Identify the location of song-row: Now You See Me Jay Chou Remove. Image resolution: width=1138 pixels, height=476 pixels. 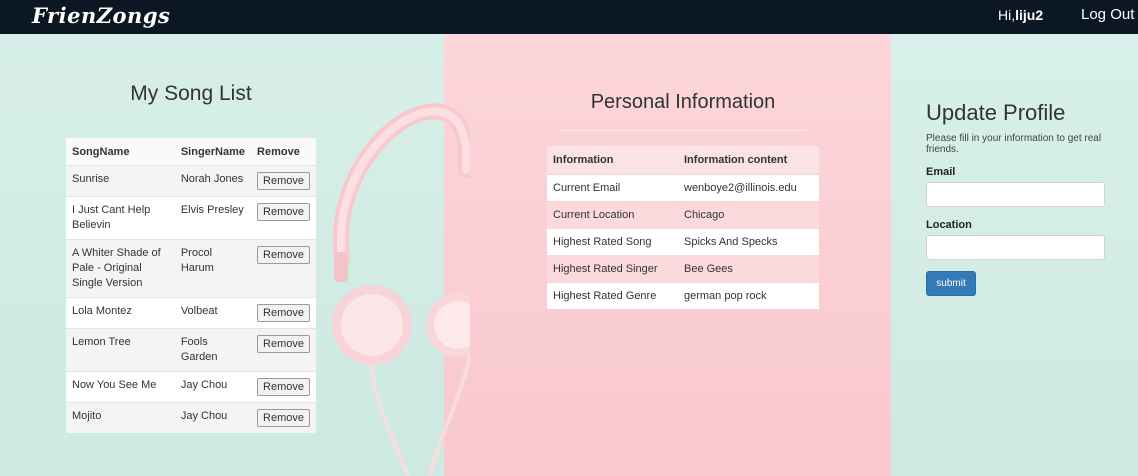
(191, 386).